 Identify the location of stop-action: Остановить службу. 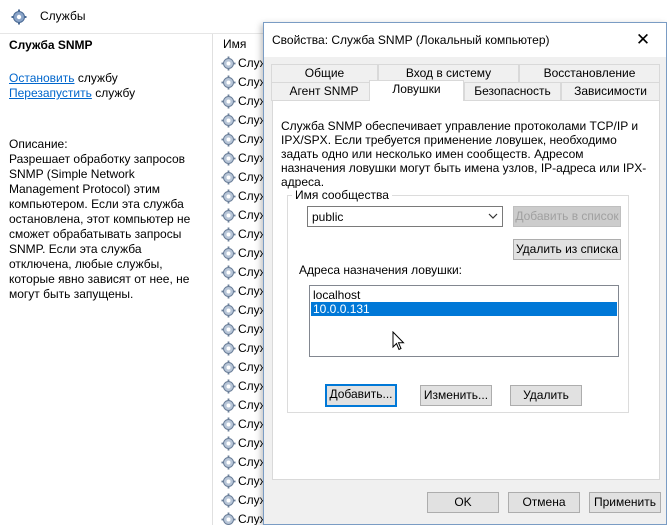
(106, 78).